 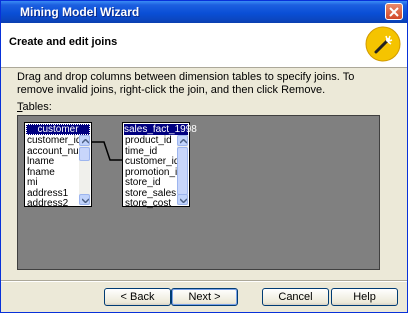 What do you see at coordinates (295, 297) in the screenshot?
I see `cancel-button: Cancel` at bounding box center [295, 297].